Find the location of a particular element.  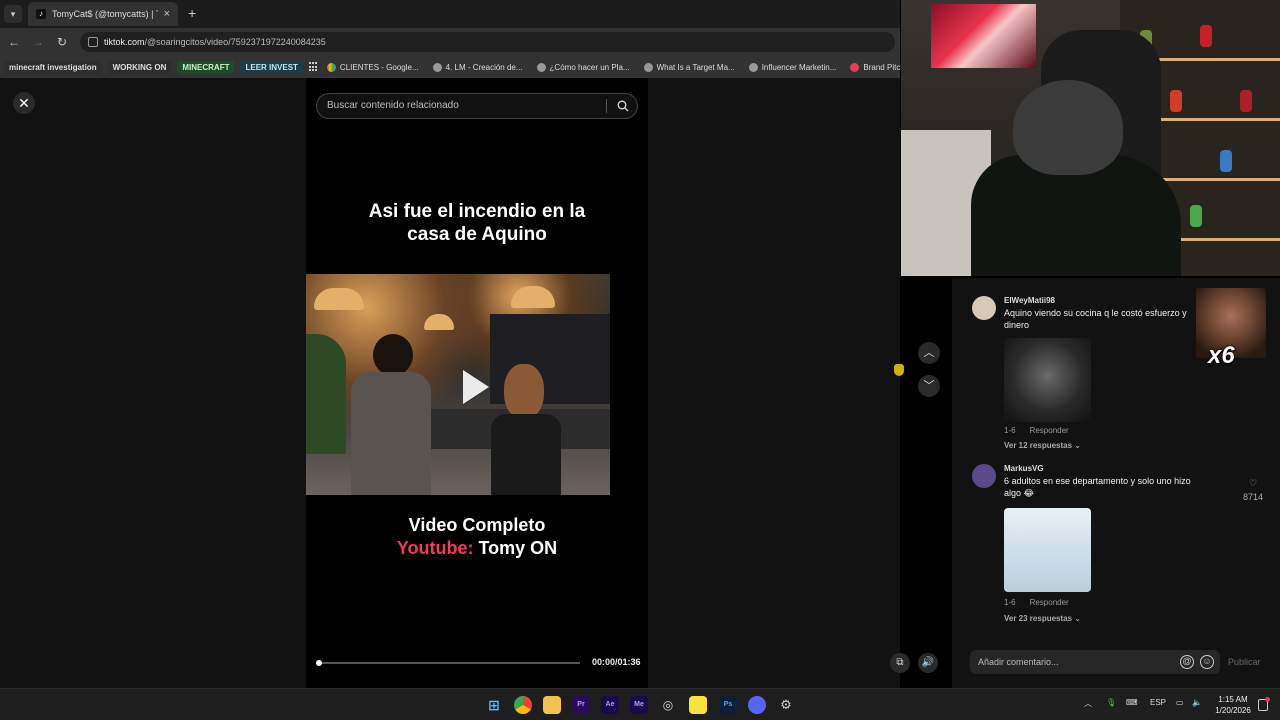

replies-label: Ver 23 respuestas is located at coordinates (1038, 618).